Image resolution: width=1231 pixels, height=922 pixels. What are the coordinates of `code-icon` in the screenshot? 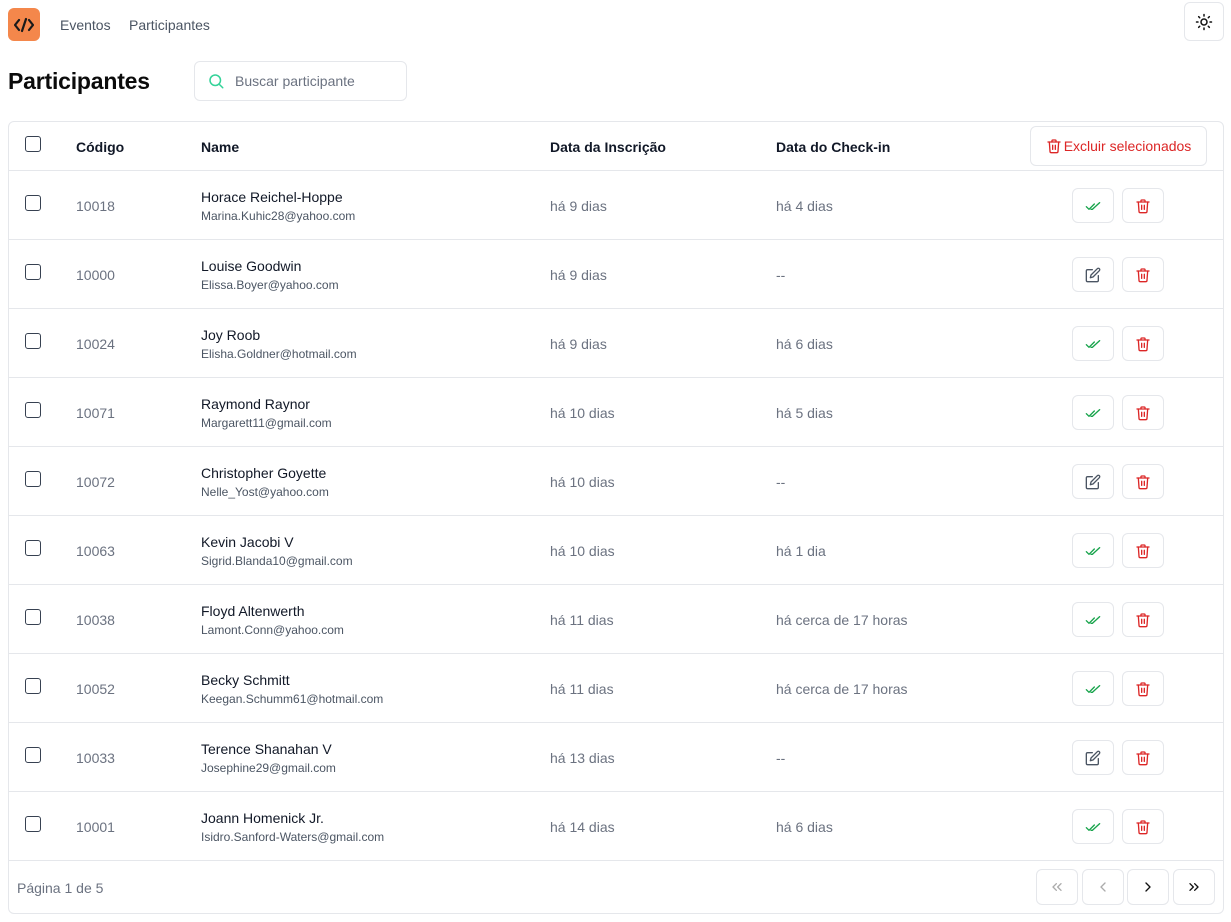 It's located at (24, 24).